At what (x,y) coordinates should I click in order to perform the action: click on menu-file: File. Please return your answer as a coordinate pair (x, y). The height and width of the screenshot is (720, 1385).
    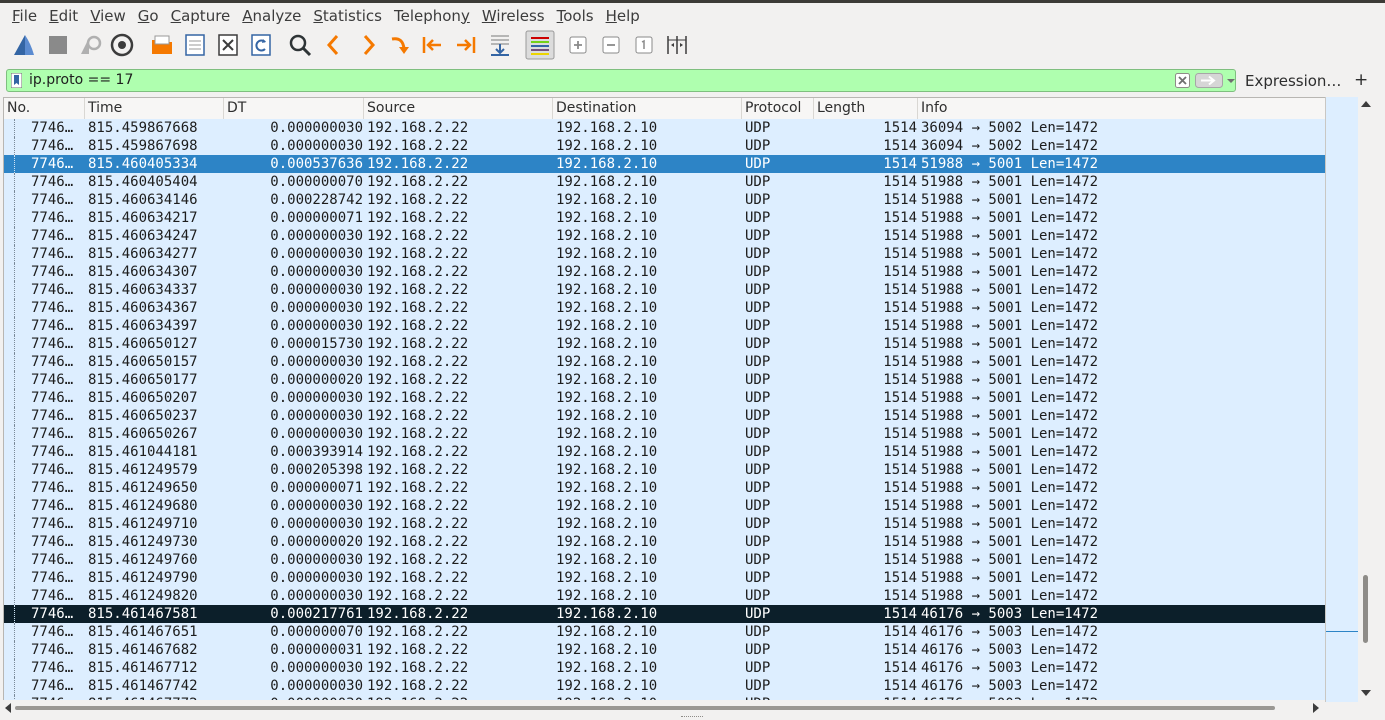
    Looking at the image, I should click on (24, 16).